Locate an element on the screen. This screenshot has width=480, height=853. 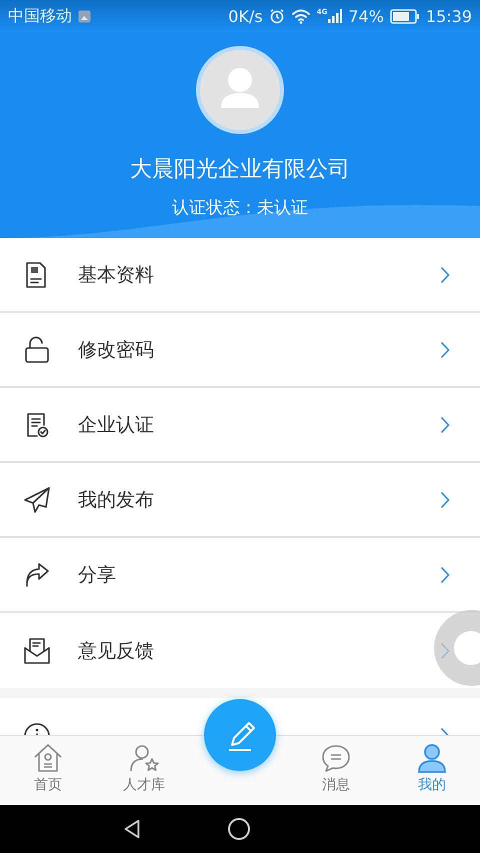
menu-item: 企业认证 is located at coordinates (240, 425).